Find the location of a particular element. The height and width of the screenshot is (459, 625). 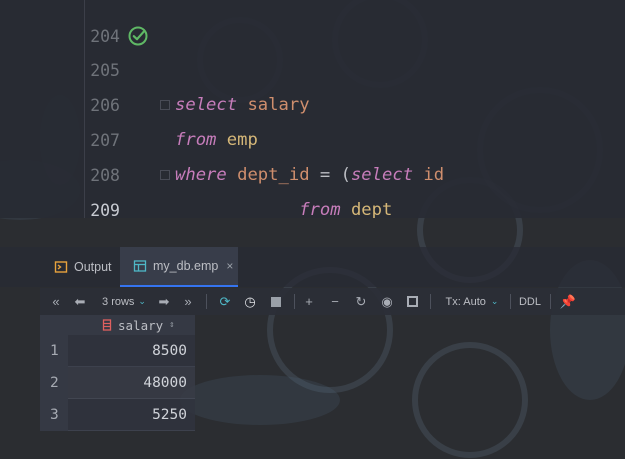

next-icon: ➡ is located at coordinates (164, 301).